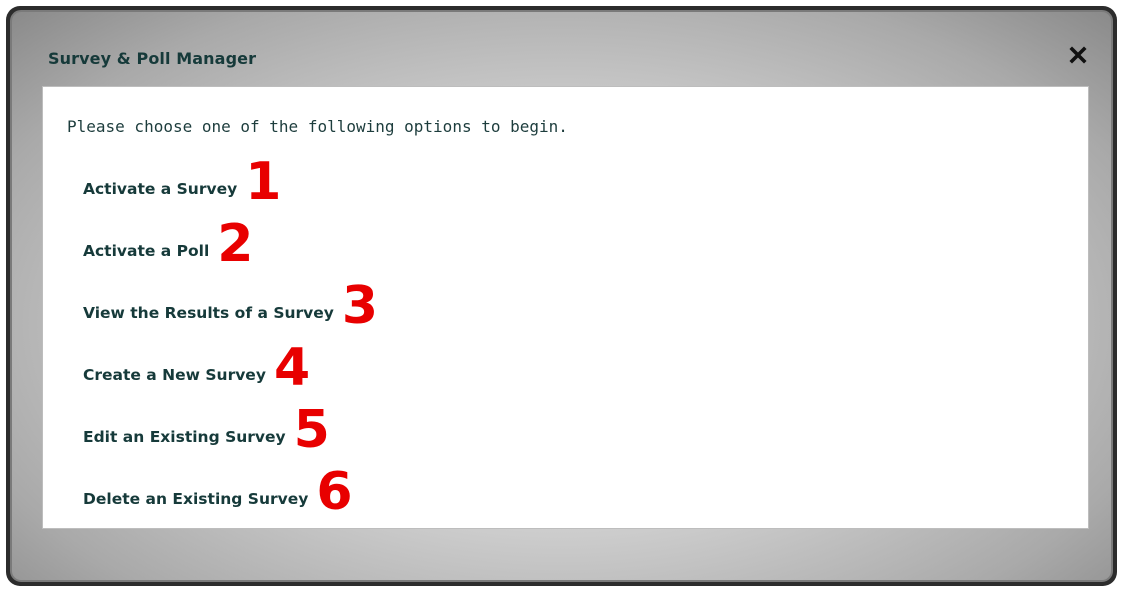  Describe the element at coordinates (235, 244) in the screenshot. I see `option-number-annotation: 2` at that location.